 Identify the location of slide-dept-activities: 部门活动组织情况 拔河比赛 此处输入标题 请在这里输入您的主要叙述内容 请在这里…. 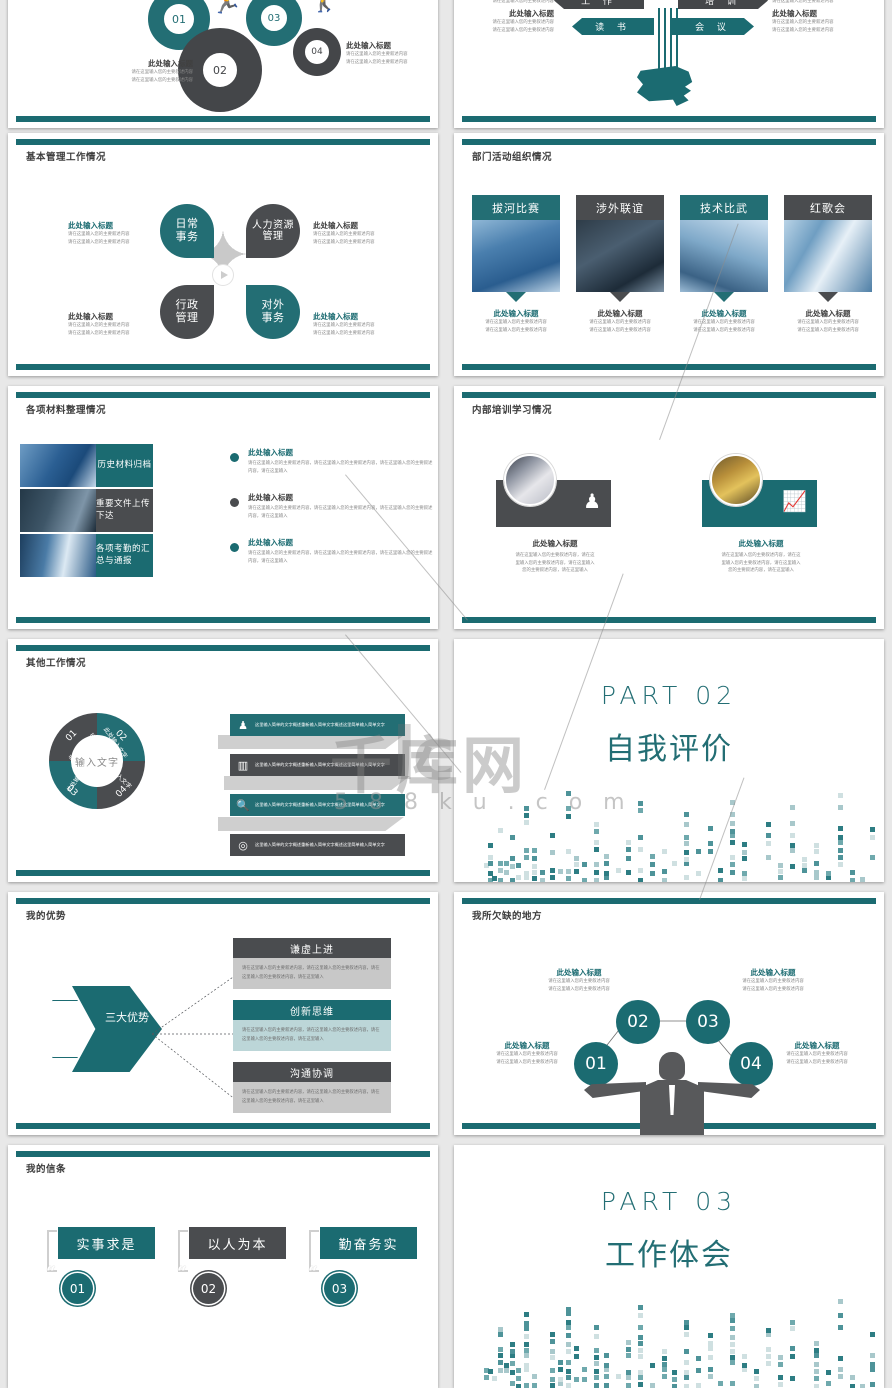
(669, 254).